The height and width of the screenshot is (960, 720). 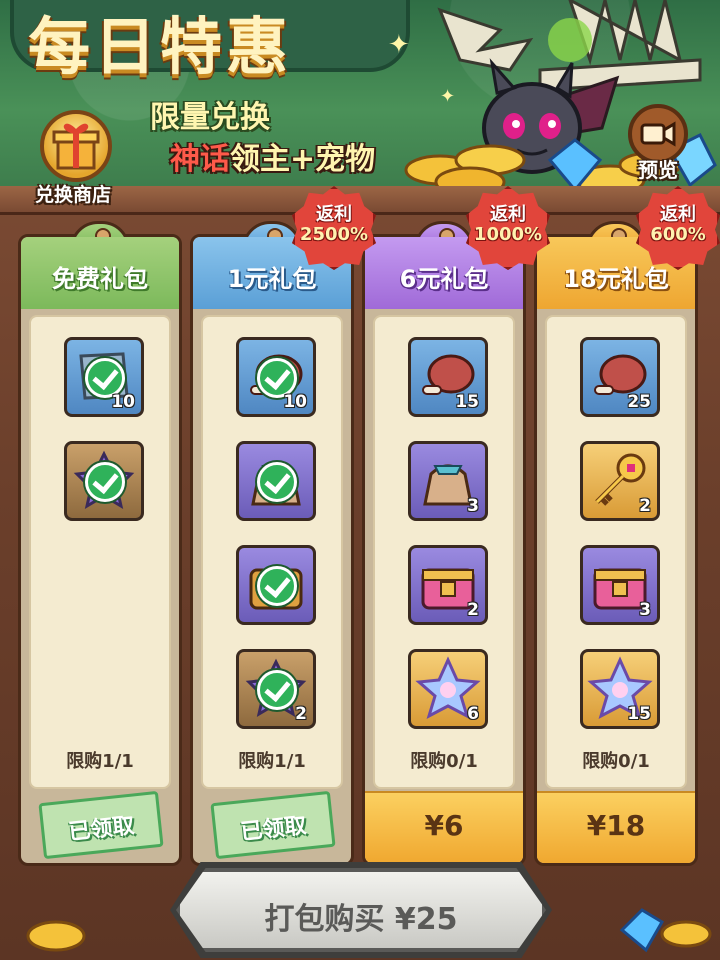 I want to click on banner-title: 每日特惠, so click(x=160, y=46).